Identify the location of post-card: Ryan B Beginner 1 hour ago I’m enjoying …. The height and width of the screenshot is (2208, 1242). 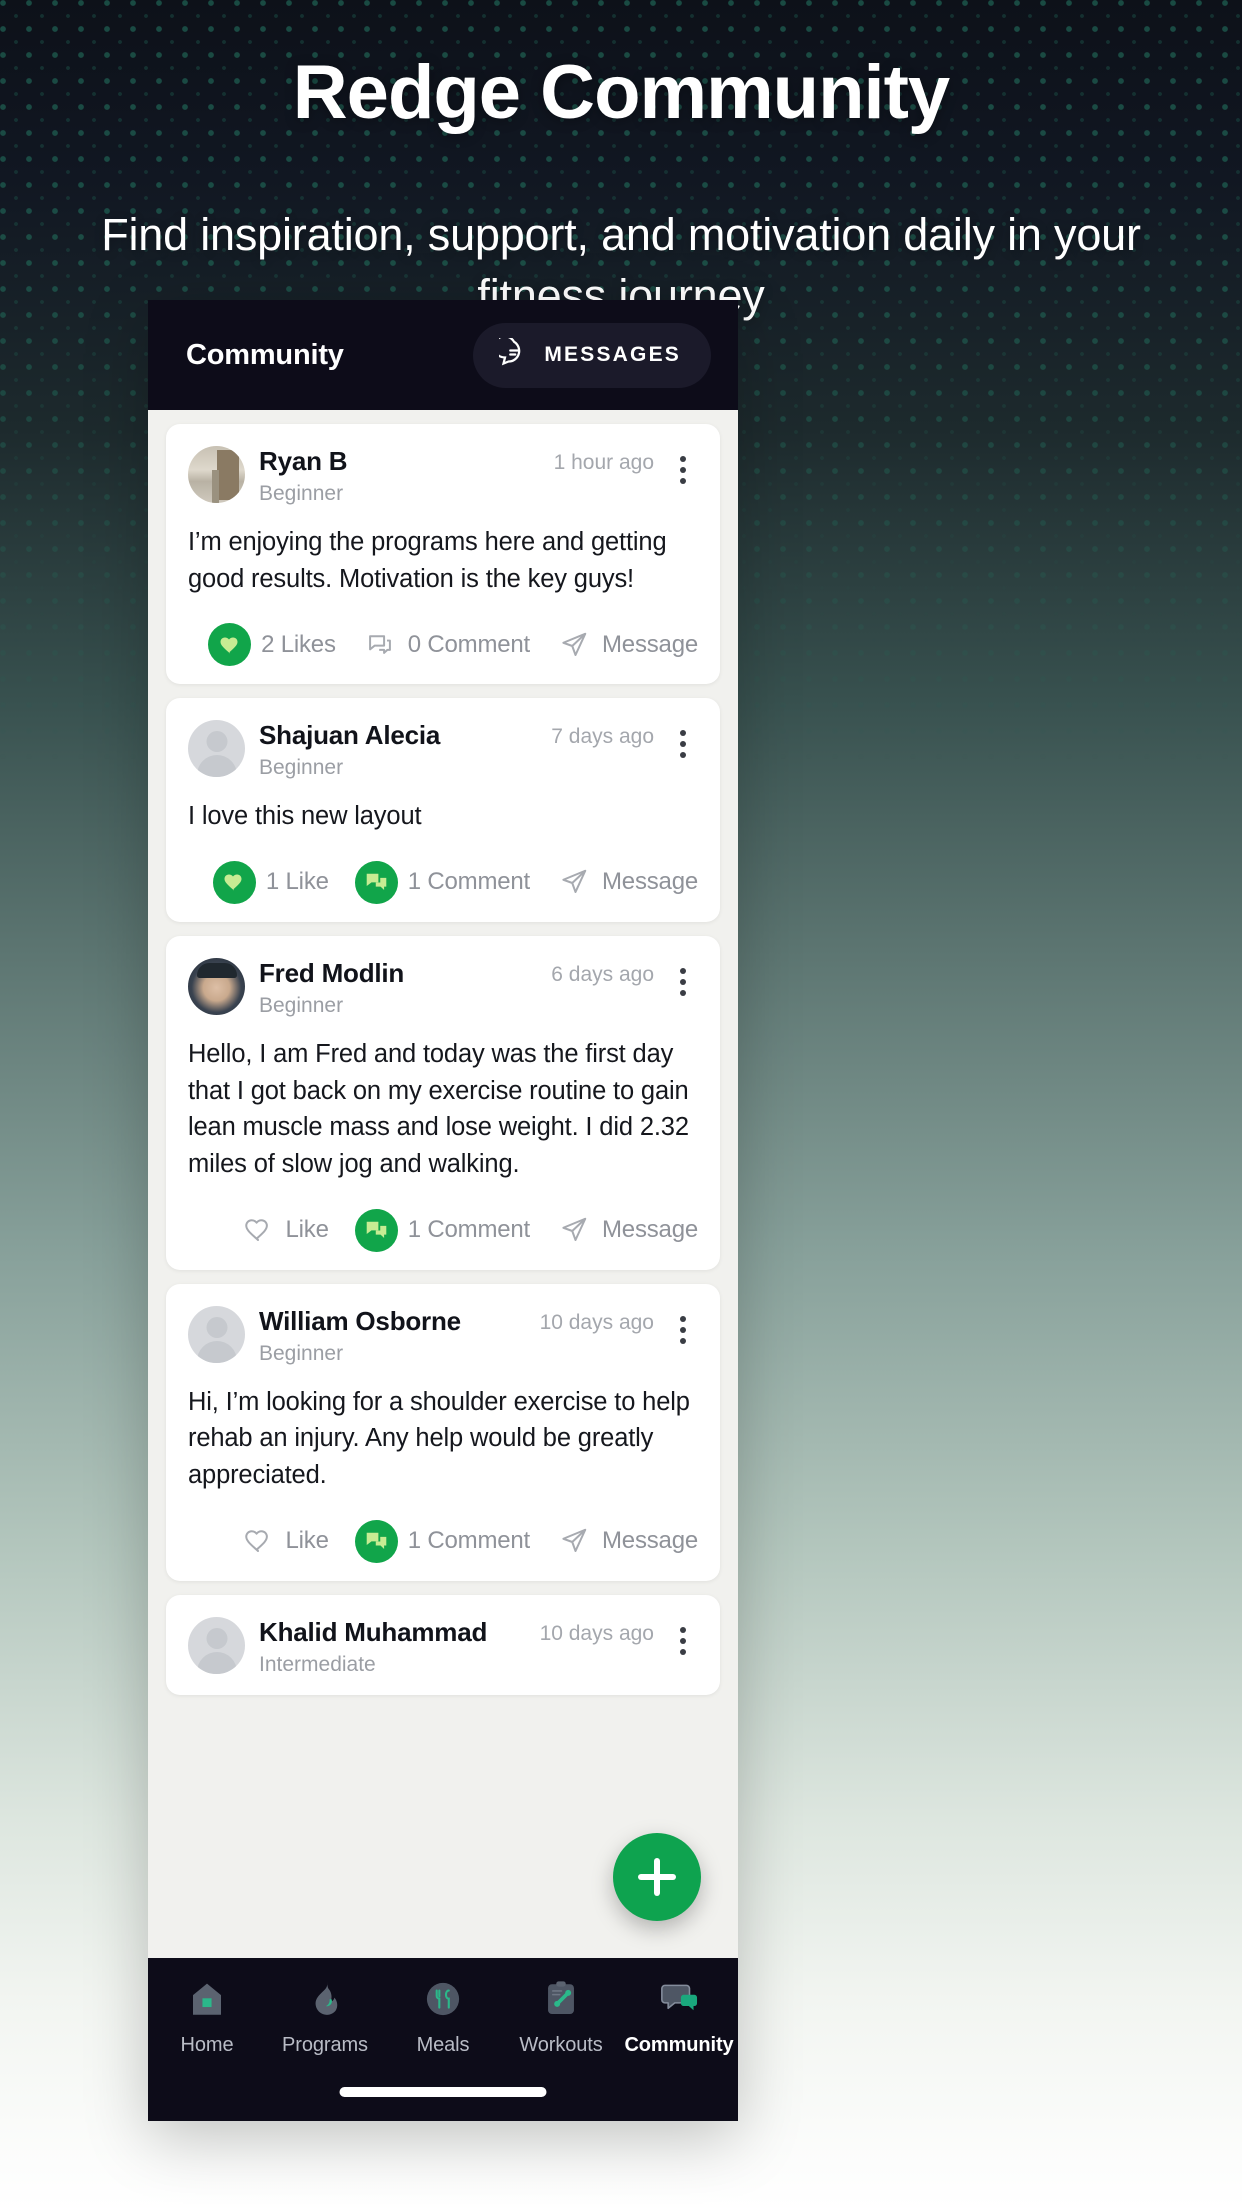
(443, 554).